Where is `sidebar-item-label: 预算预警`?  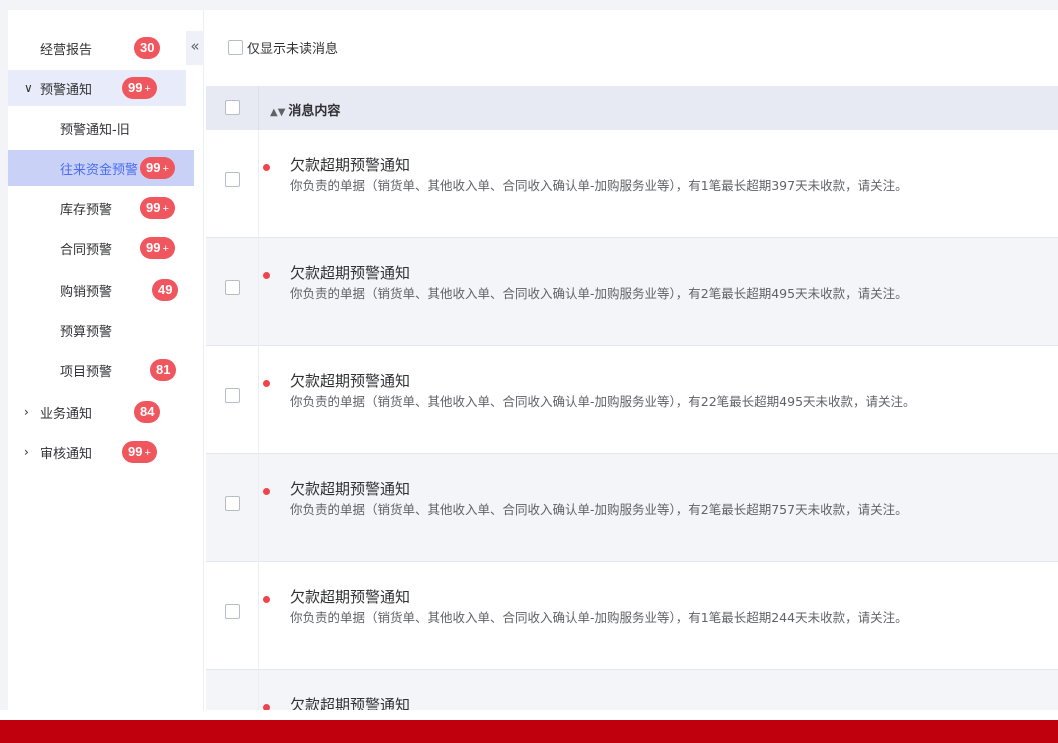 sidebar-item-label: 预算预警 is located at coordinates (86, 332).